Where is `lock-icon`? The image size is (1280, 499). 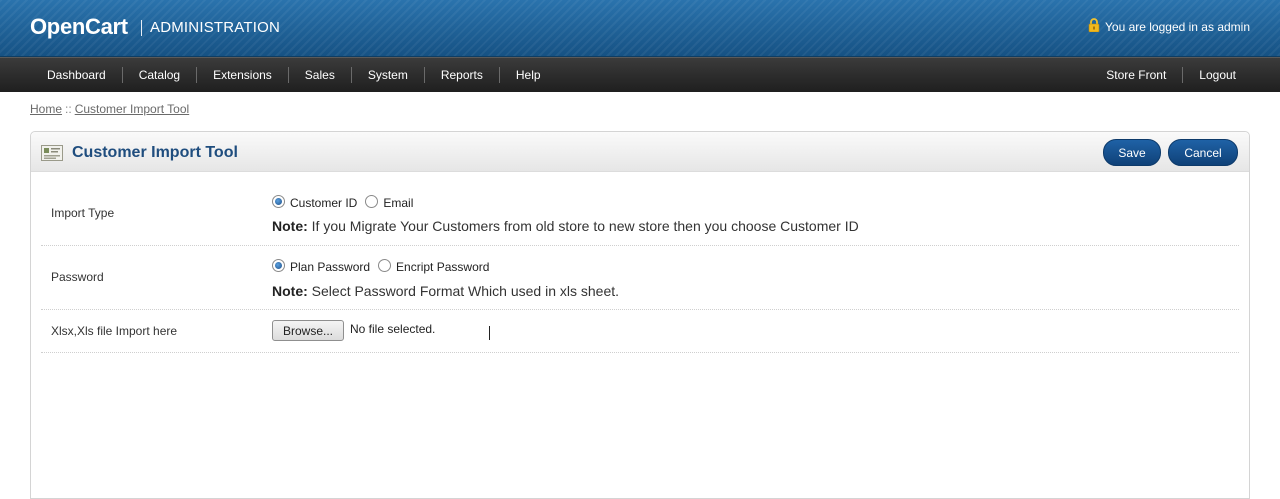
lock-icon is located at coordinates (1094, 25).